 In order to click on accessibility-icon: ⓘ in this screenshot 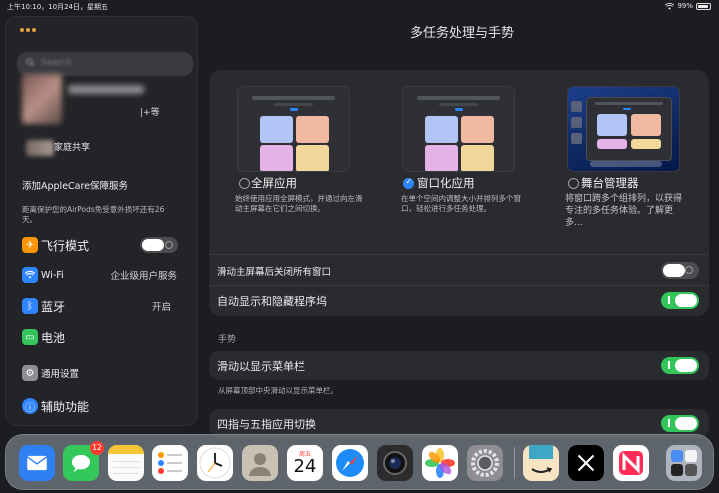, I will do `click(30, 406)`.